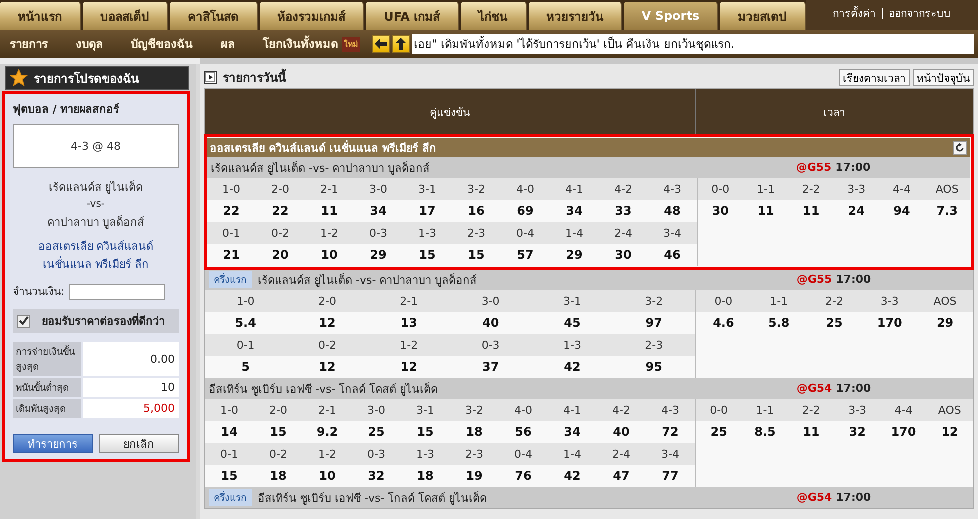 Image resolution: width=978 pixels, height=519 pixels. What do you see at coordinates (246, 323) in the screenshot?
I see `odds-value: 5.4` at bounding box center [246, 323].